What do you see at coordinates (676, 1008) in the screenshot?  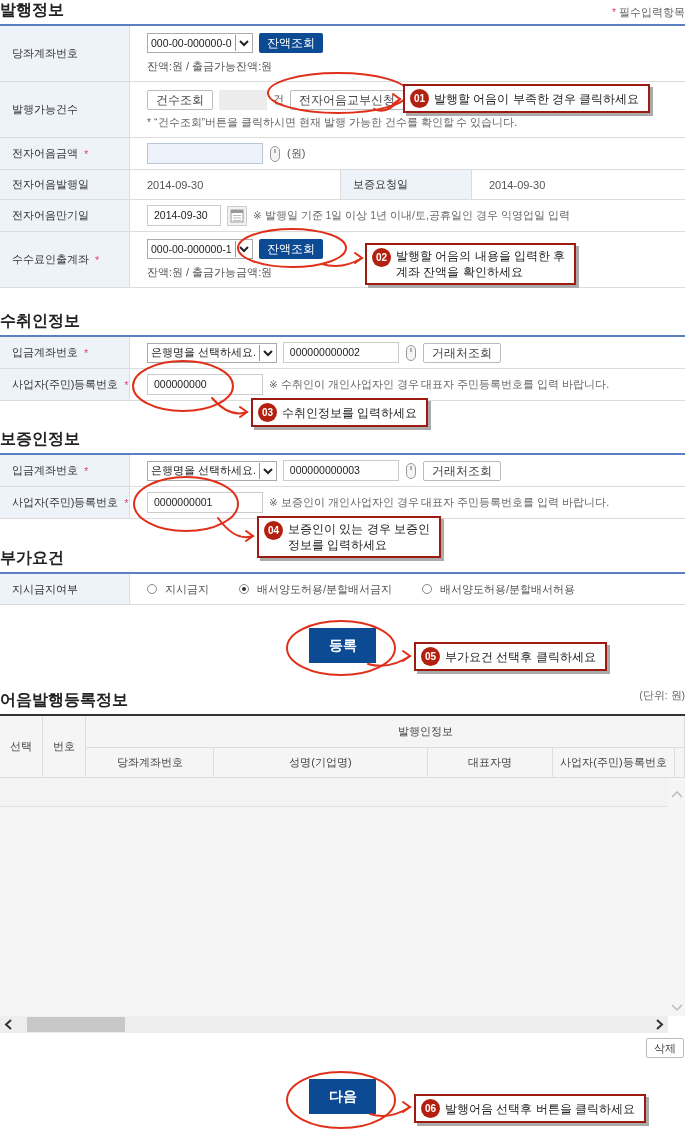 I see `chevron-down-icon` at bounding box center [676, 1008].